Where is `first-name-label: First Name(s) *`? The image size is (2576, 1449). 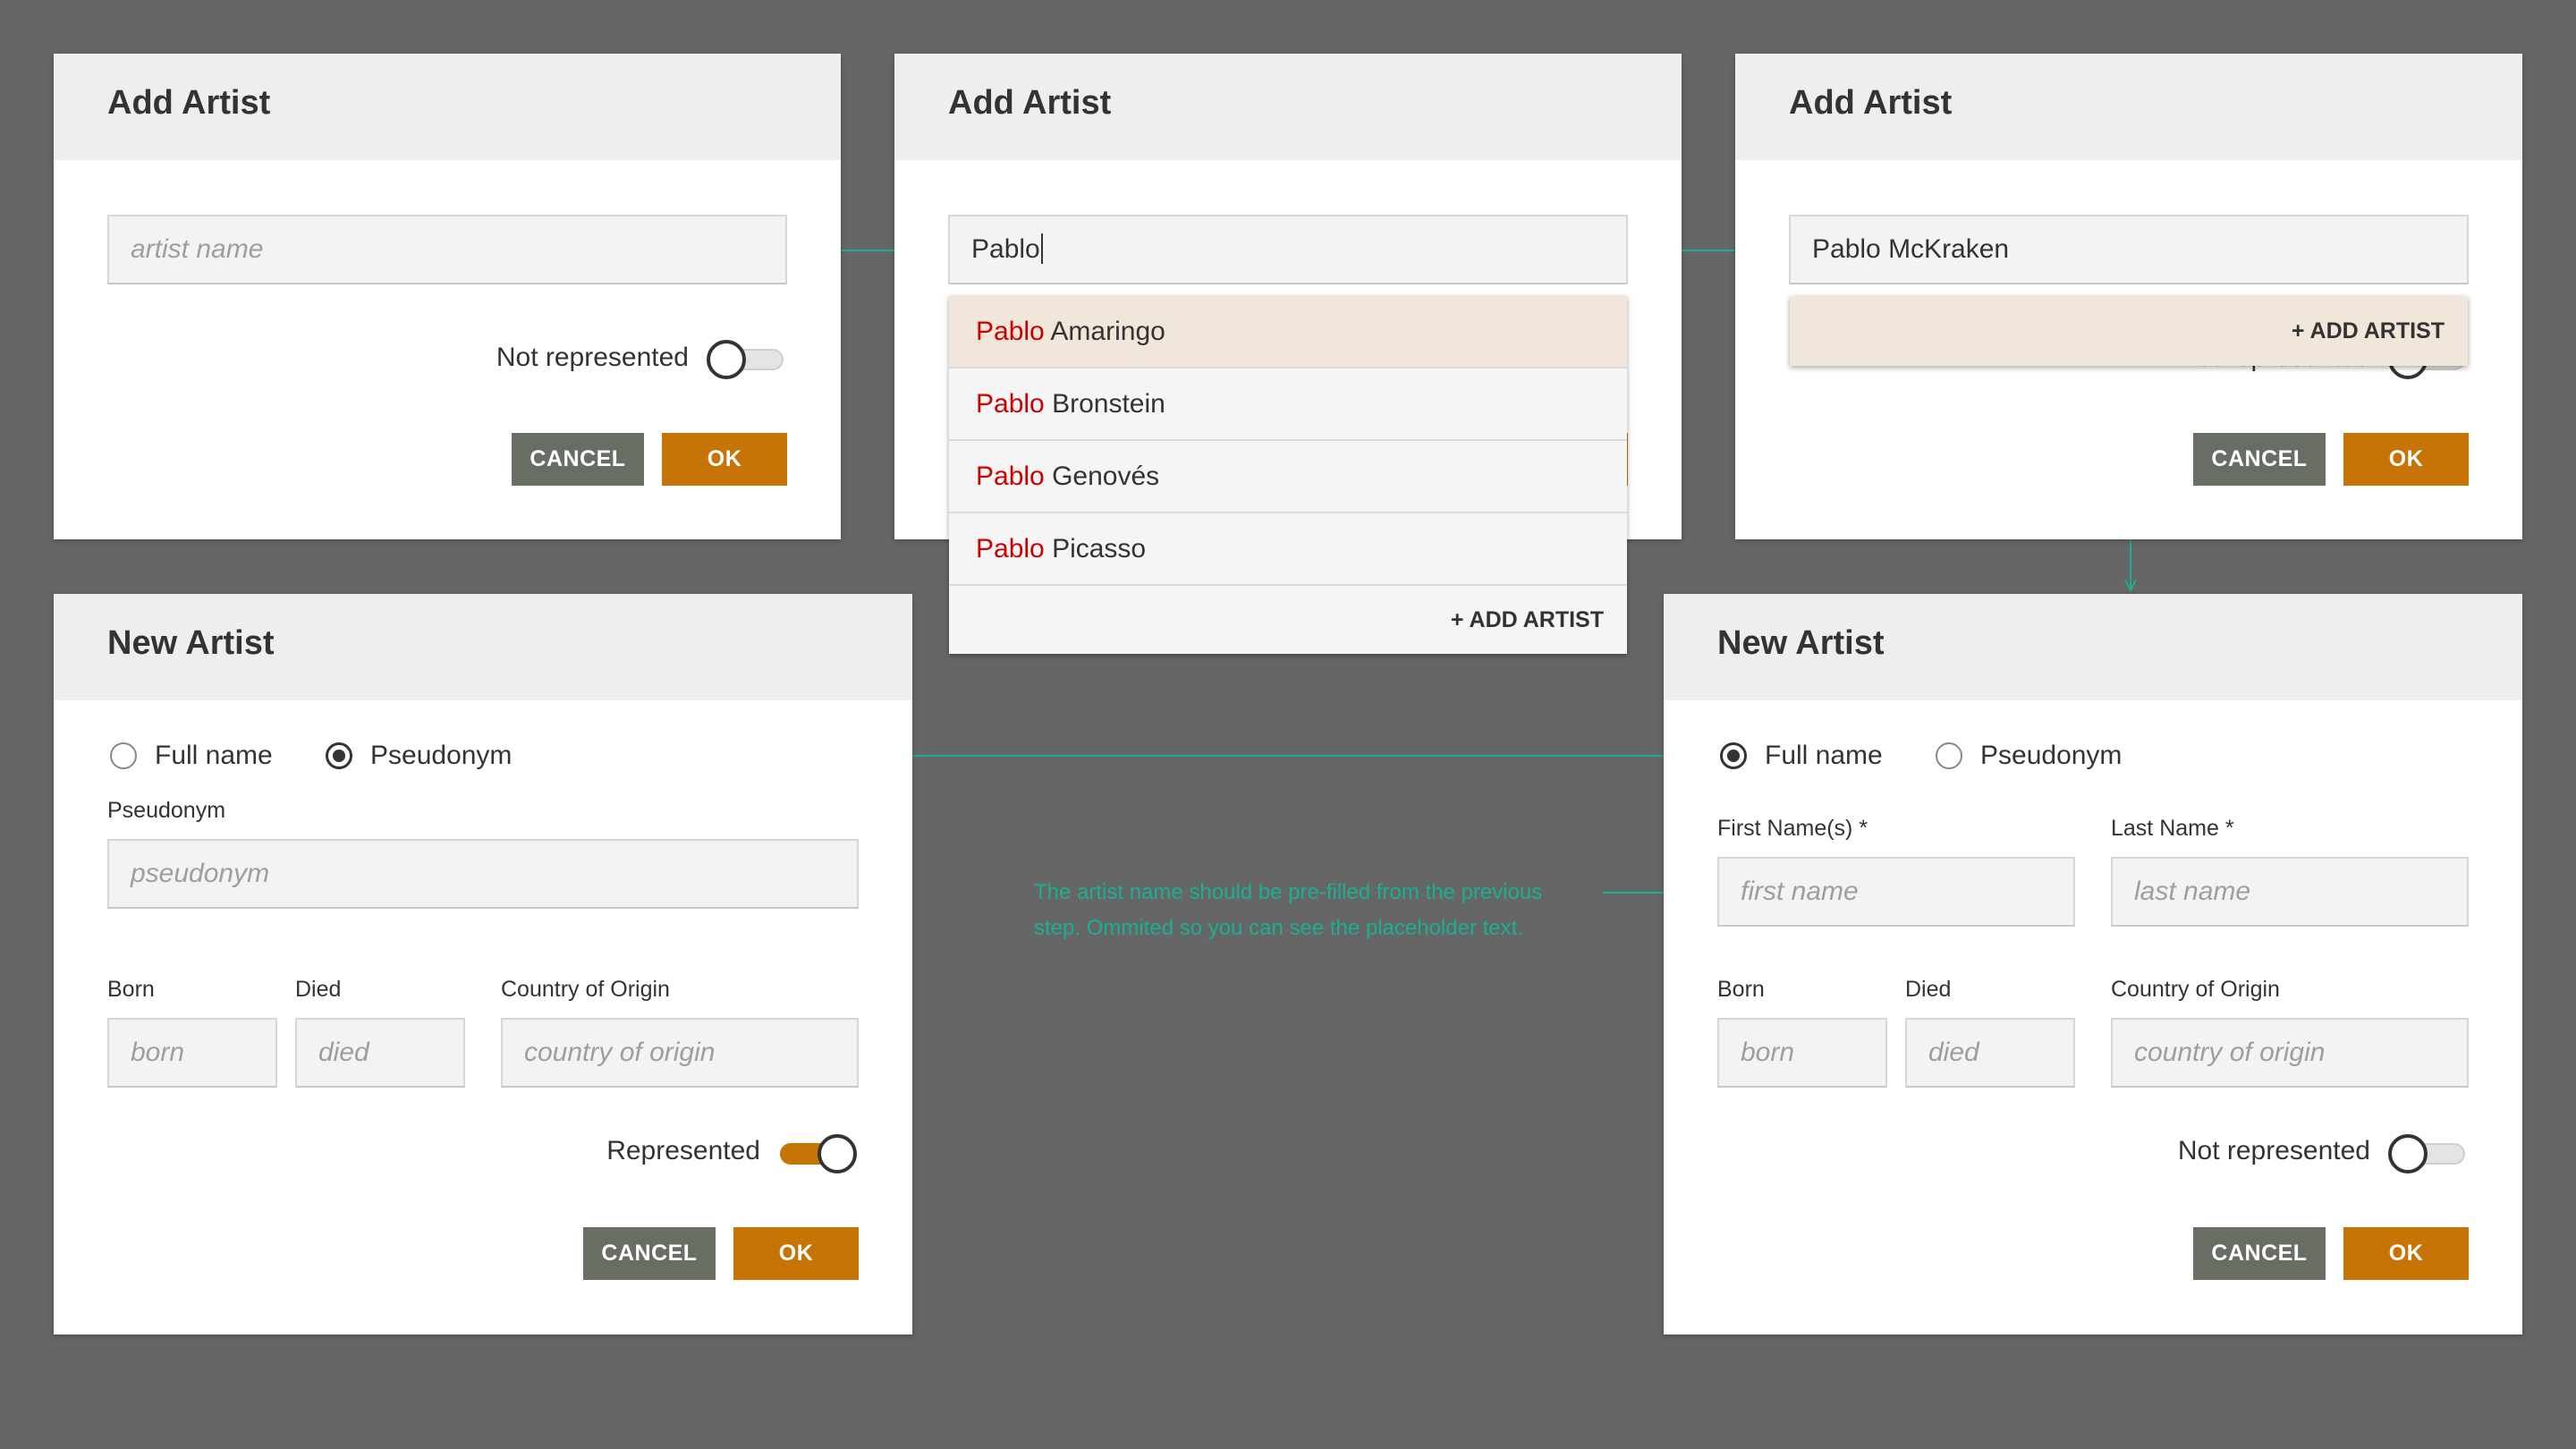
first-name-label: First Name(s) * is located at coordinates (1792, 828).